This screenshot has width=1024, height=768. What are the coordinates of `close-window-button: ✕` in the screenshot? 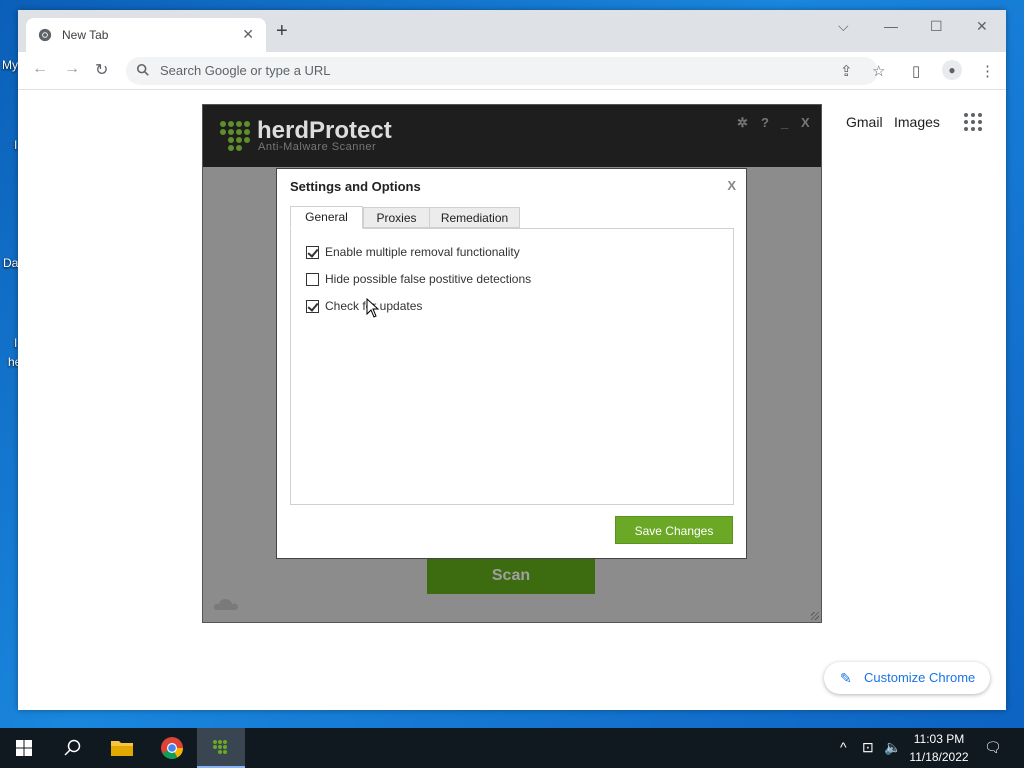 It's located at (982, 26).